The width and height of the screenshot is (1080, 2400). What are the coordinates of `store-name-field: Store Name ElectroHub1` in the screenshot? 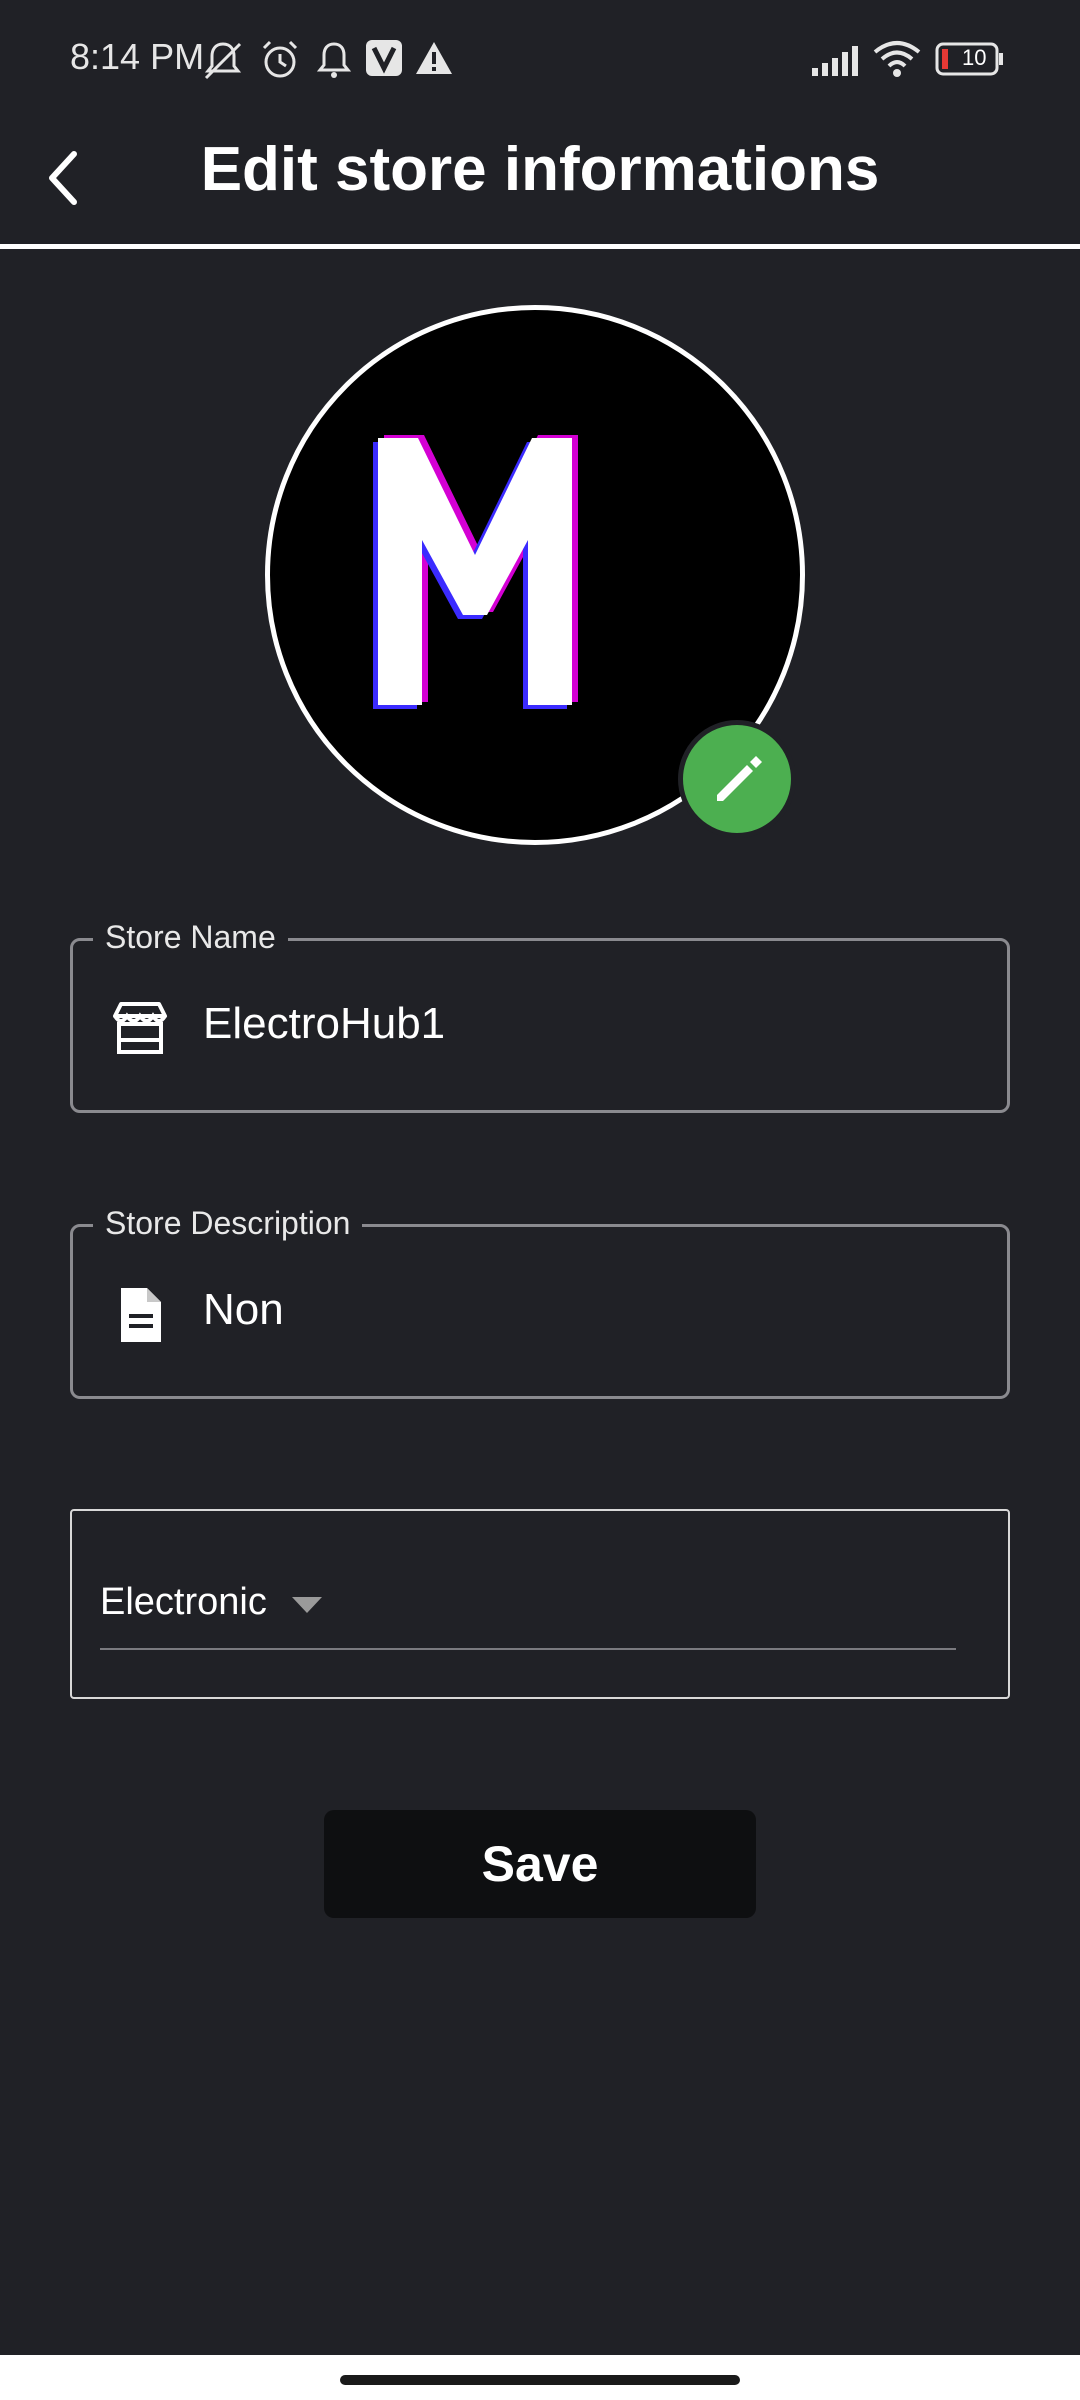 It's located at (540, 1016).